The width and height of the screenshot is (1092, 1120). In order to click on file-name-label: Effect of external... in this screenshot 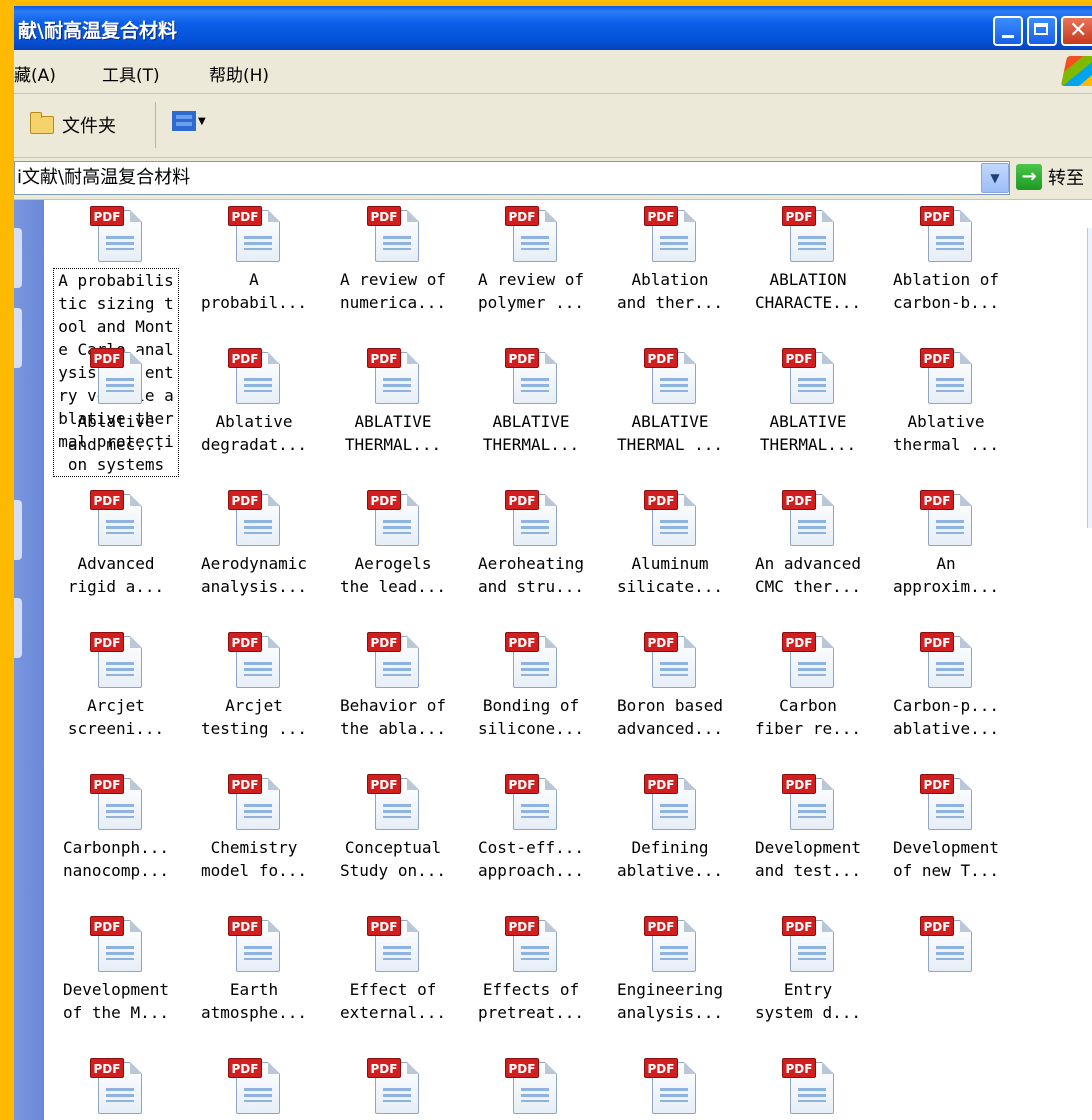, I will do `click(393, 1001)`.